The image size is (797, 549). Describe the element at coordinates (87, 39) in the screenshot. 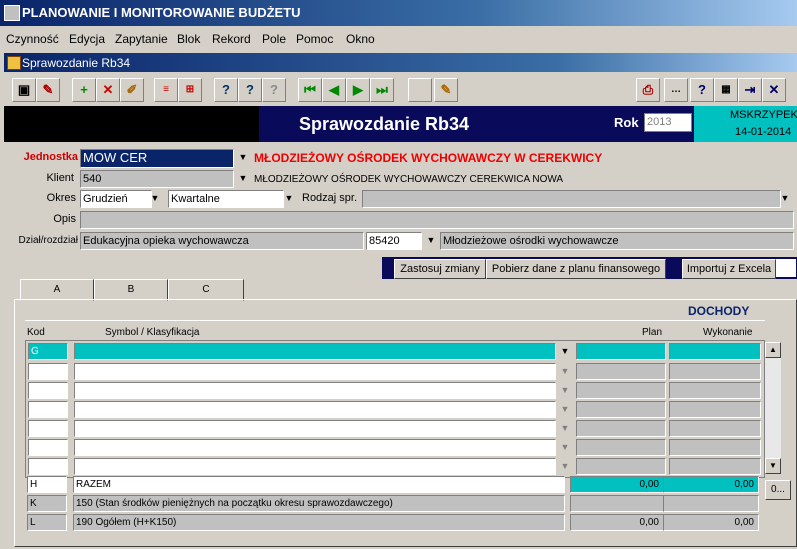

I see `menu-edycja: Edycja` at that location.